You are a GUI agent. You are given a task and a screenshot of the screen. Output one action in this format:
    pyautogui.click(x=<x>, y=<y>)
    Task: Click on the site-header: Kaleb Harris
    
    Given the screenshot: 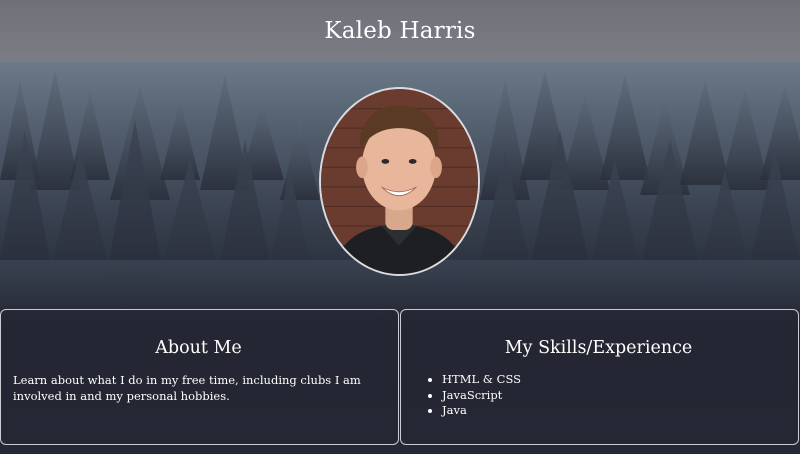 What is the action you would take?
    pyautogui.click(x=400, y=31)
    